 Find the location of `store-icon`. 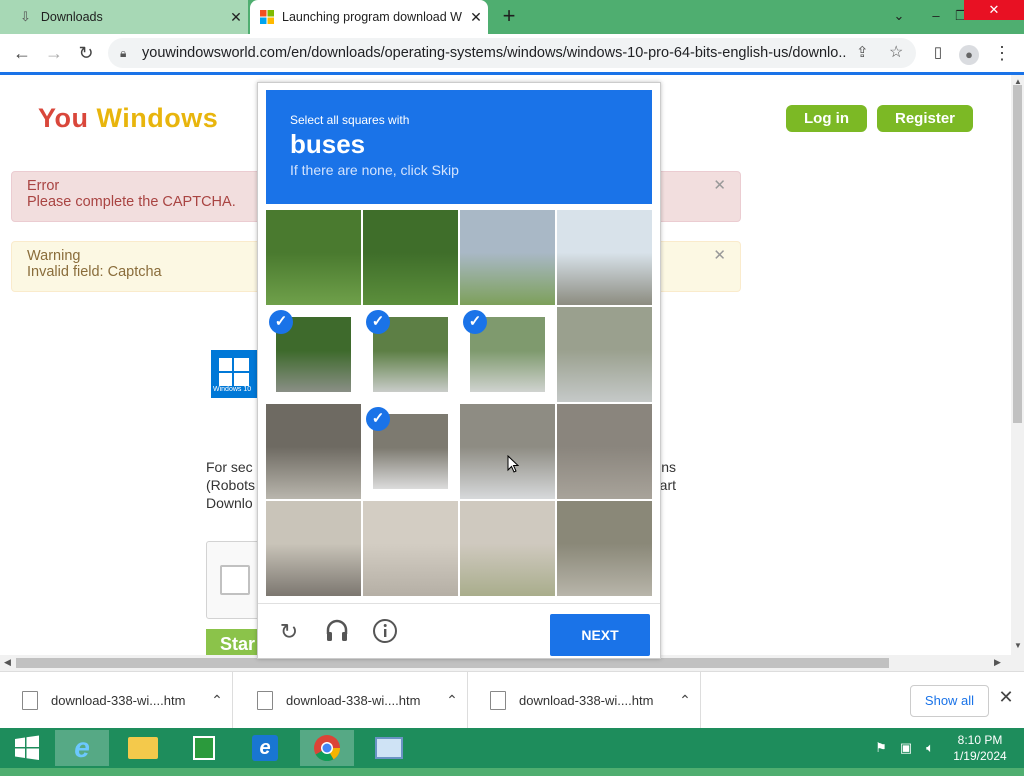

store-icon is located at coordinates (204, 748).